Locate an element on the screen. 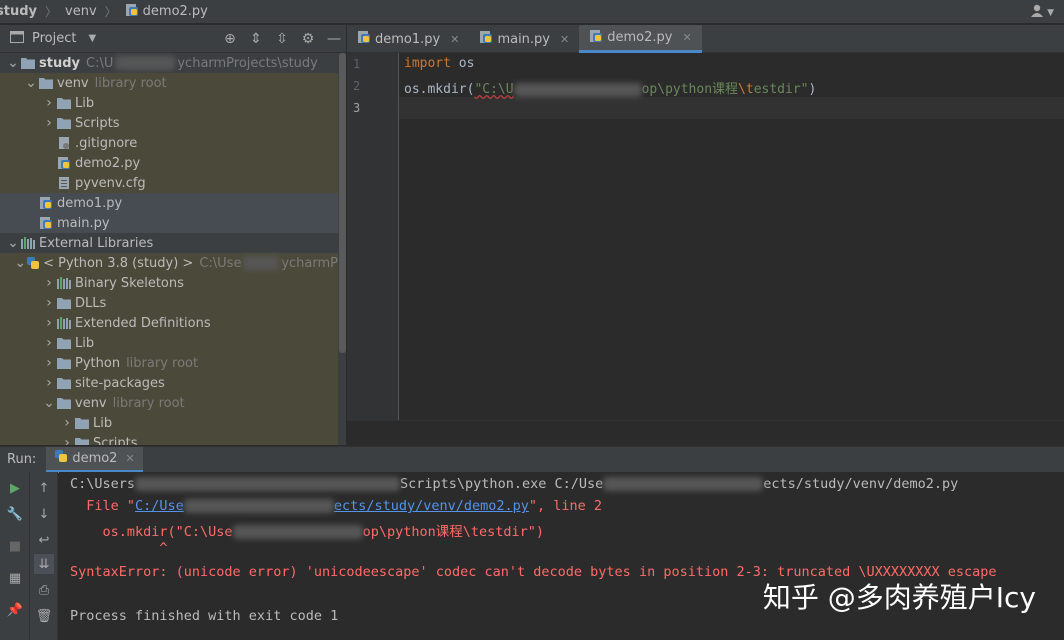 This screenshot has width=1064, height=640. watermark: 知乎 @多肉养殖户Icy is located at coordinates (899, 597).